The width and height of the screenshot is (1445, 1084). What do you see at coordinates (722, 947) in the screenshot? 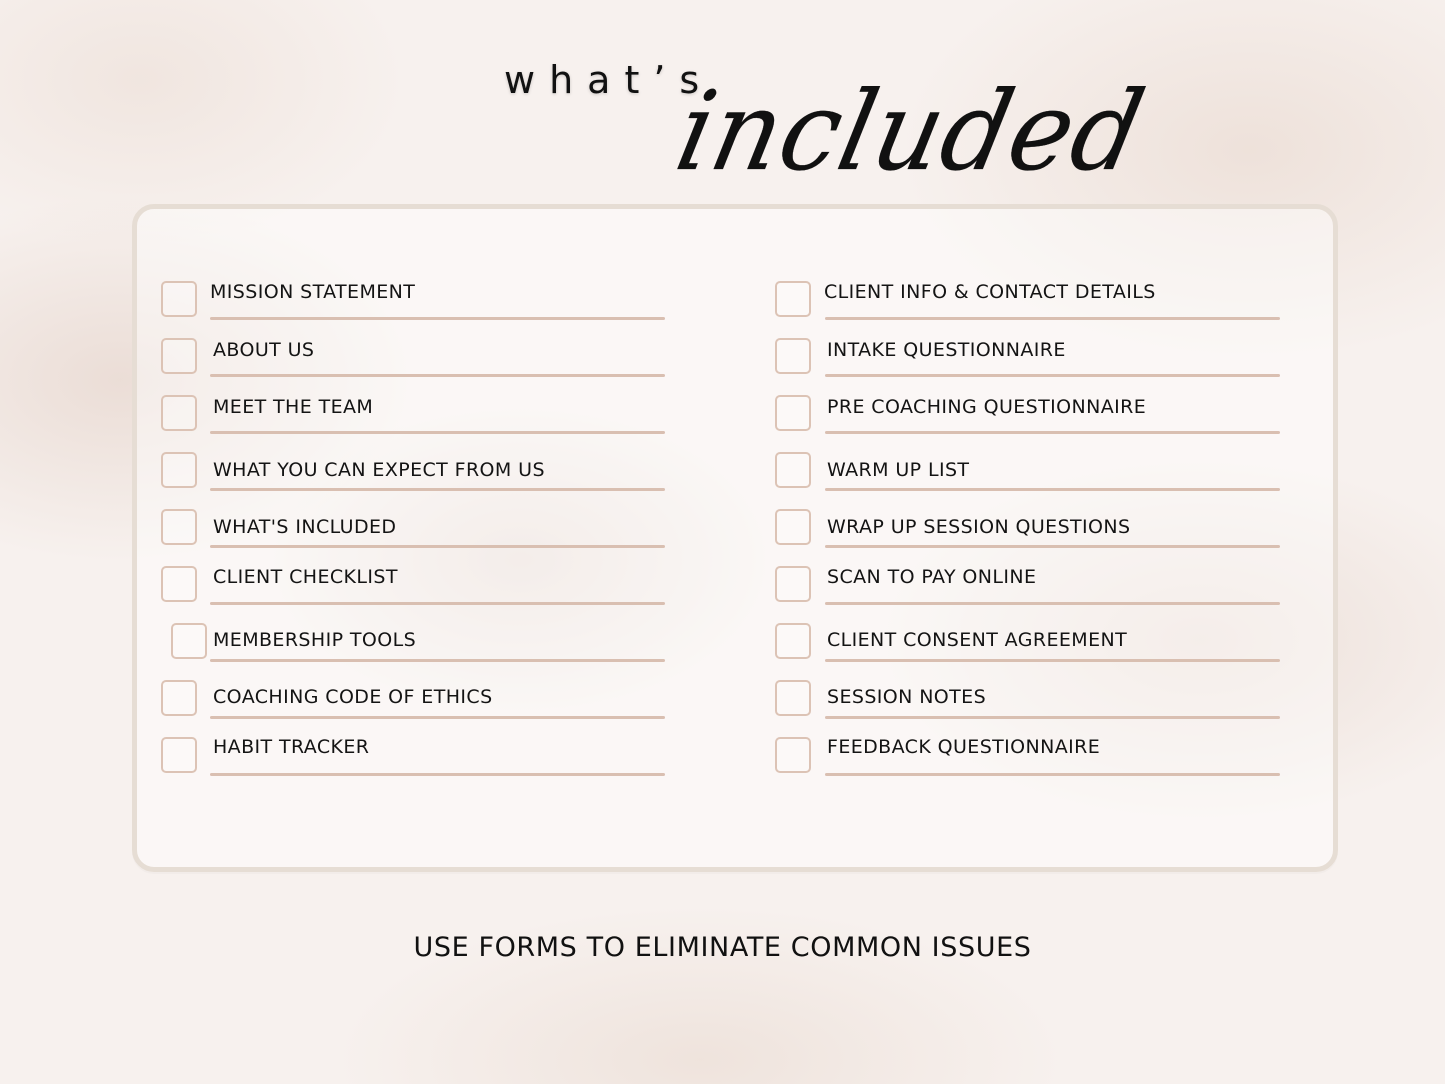
I see `footer-tagline: USE FORMS TO ELIMINATE COMMON ISSUES` at bounding box center [722, 947].